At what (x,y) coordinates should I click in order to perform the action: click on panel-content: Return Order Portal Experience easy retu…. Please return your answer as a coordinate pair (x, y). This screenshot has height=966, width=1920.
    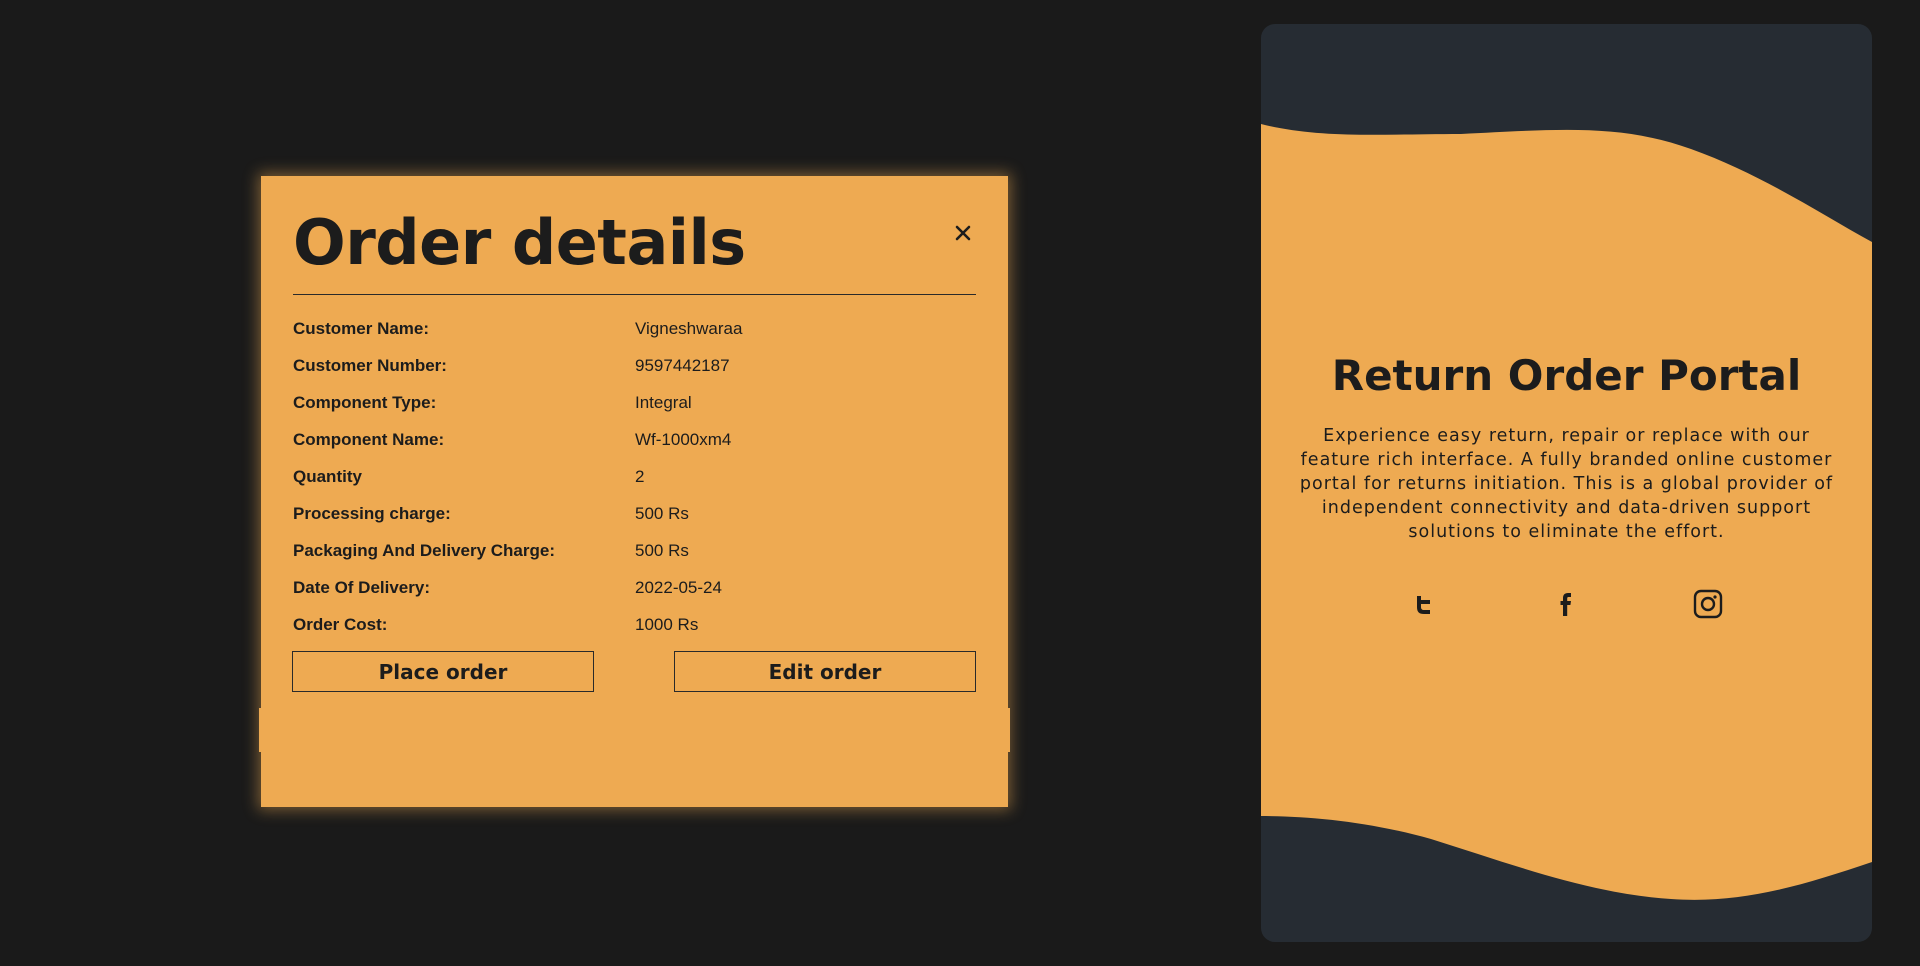
    Looking at the image, I should click on (1566, 447).